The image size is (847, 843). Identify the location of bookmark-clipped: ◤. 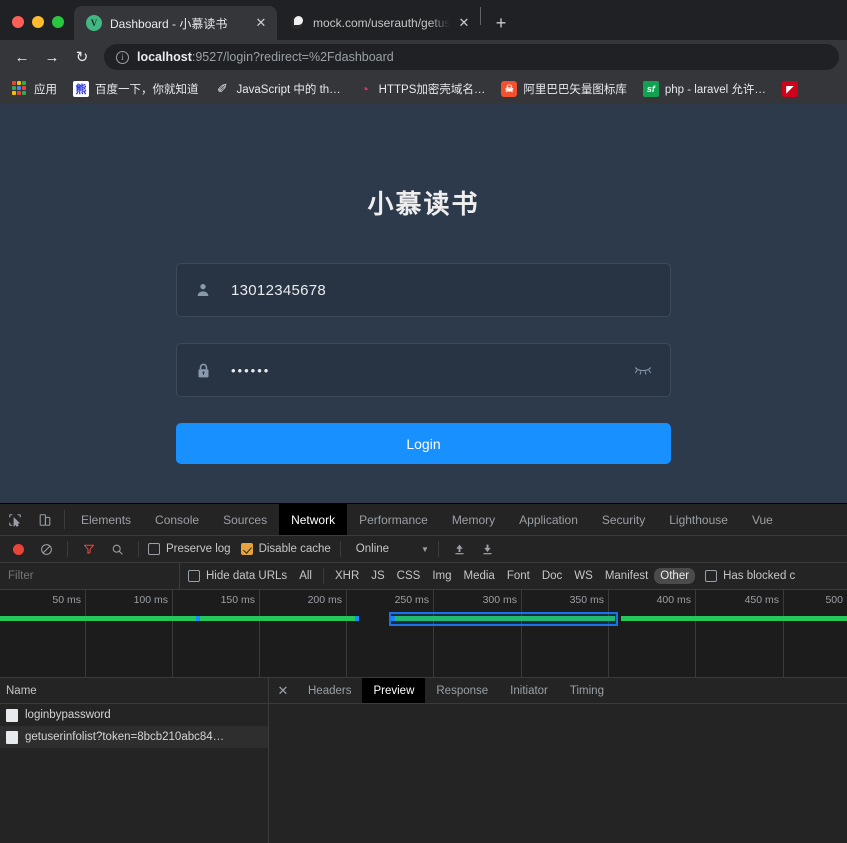
(790, 89).